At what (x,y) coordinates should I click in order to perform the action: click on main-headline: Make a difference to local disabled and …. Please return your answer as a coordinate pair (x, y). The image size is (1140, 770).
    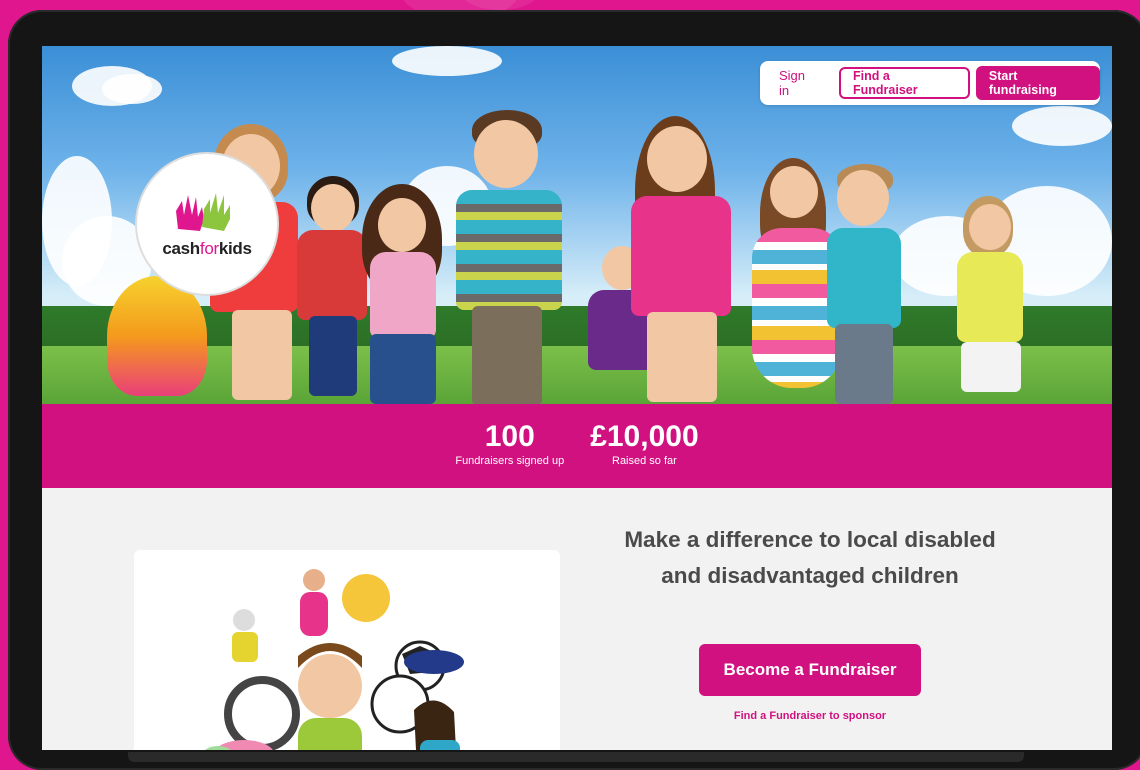
    Looking at the image, I should click on (810, 557).